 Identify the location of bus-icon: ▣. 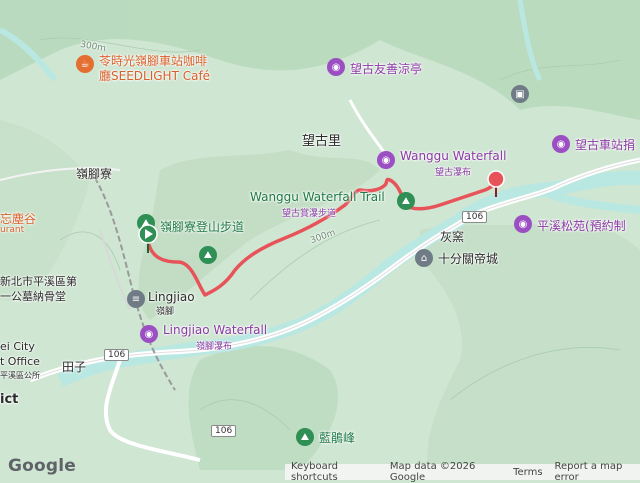
(520, 94).